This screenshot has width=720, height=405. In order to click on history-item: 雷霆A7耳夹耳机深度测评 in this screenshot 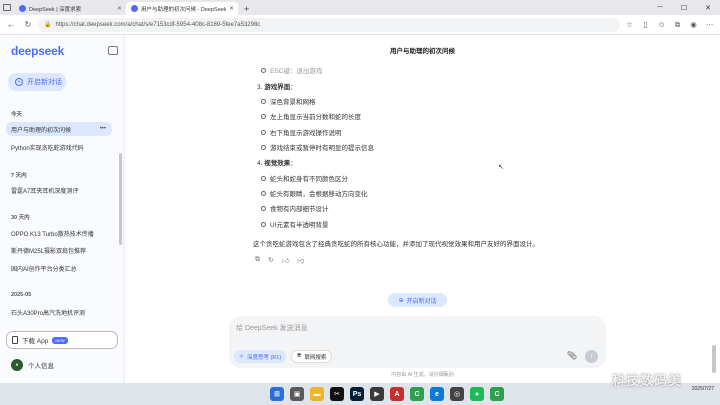, I will do `click(59, 190)`.